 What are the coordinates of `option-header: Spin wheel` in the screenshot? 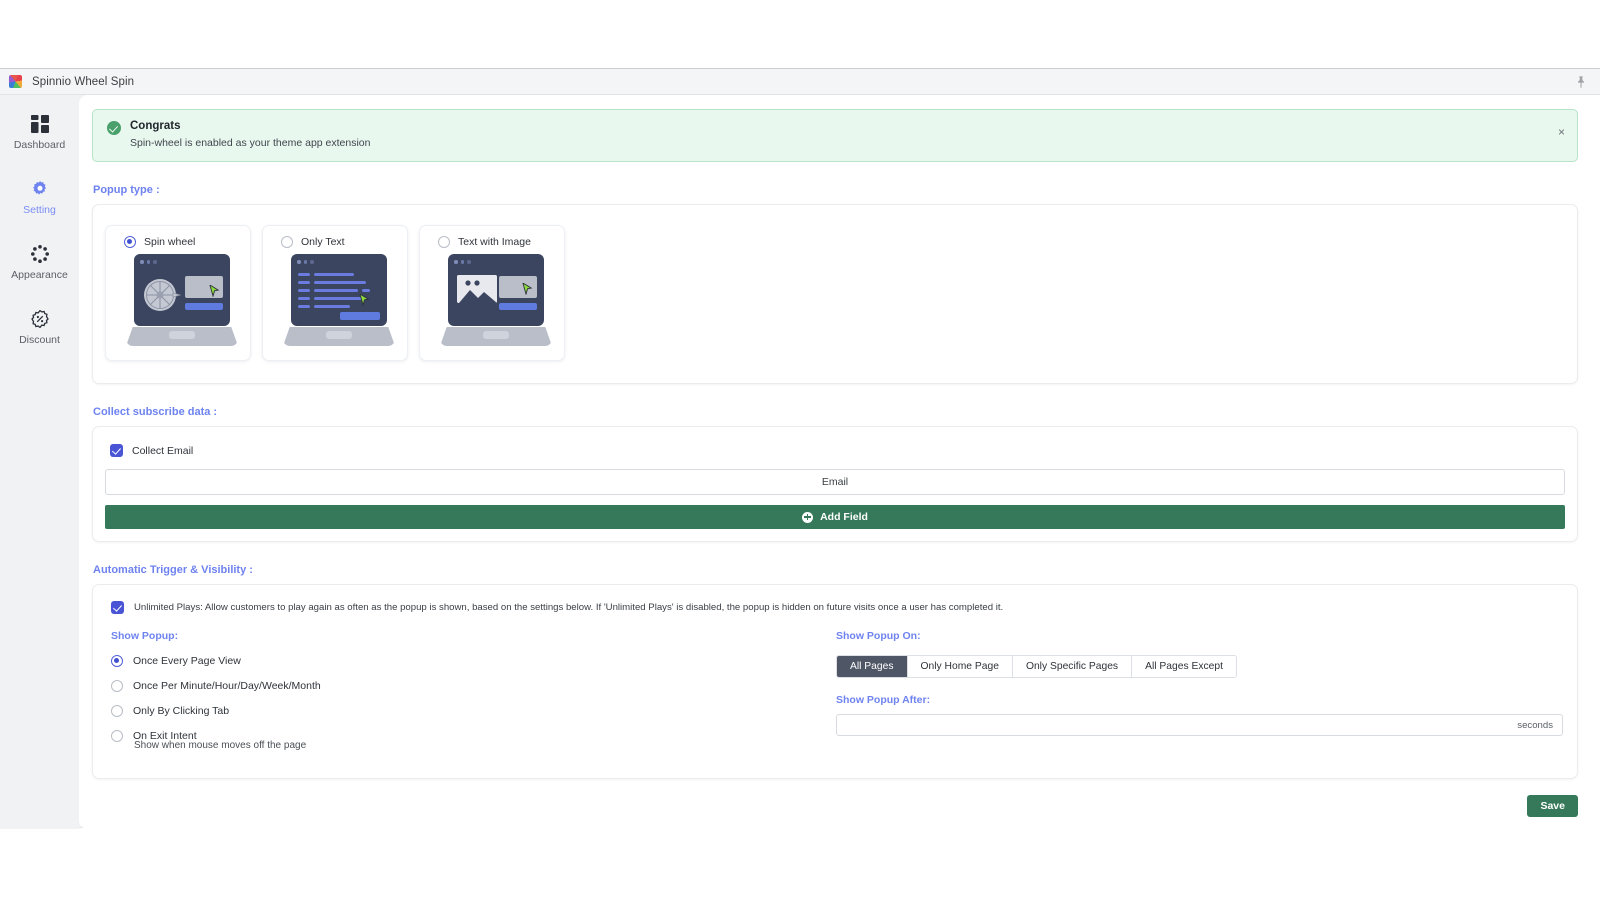 It's located at (187, 242).